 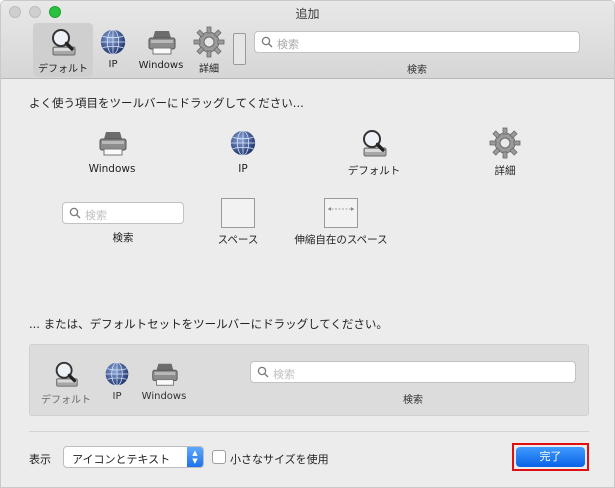 I want to click on palette-item-default-label: デフォルト, so click(x=374, y=171).